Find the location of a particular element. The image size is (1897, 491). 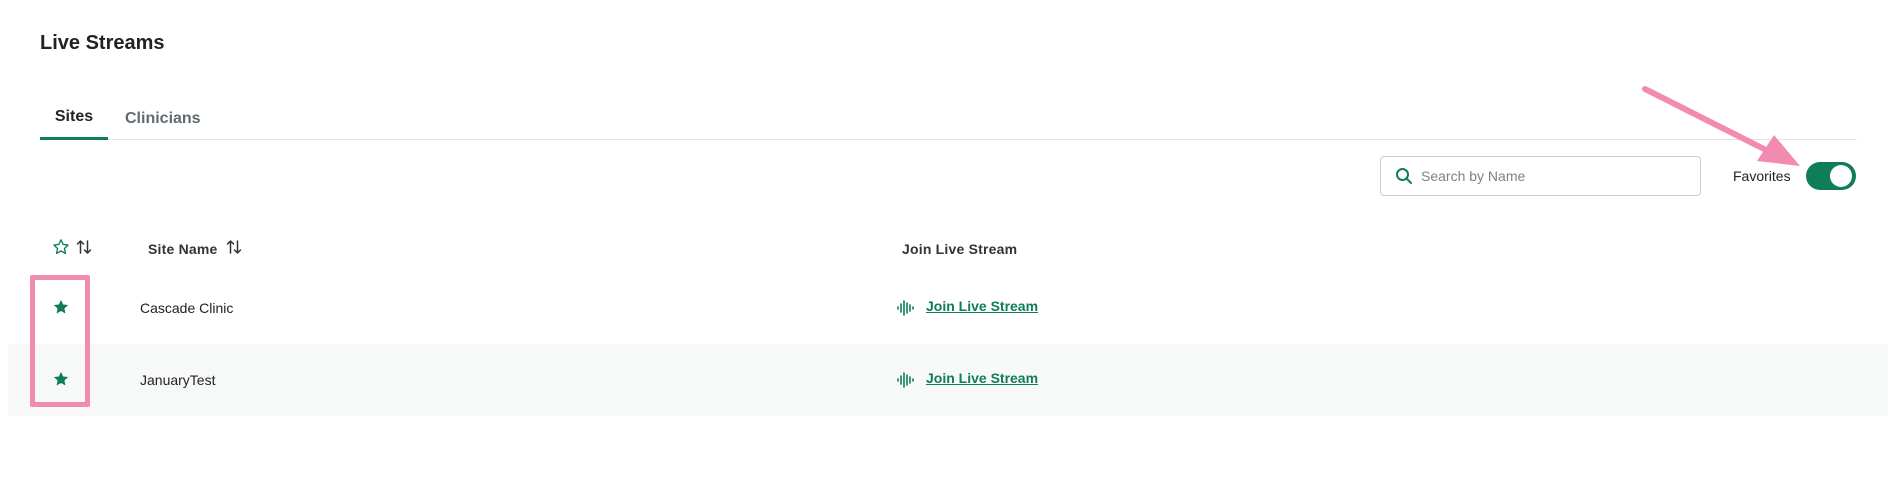

search-input is located at coordinates (1556, 176).